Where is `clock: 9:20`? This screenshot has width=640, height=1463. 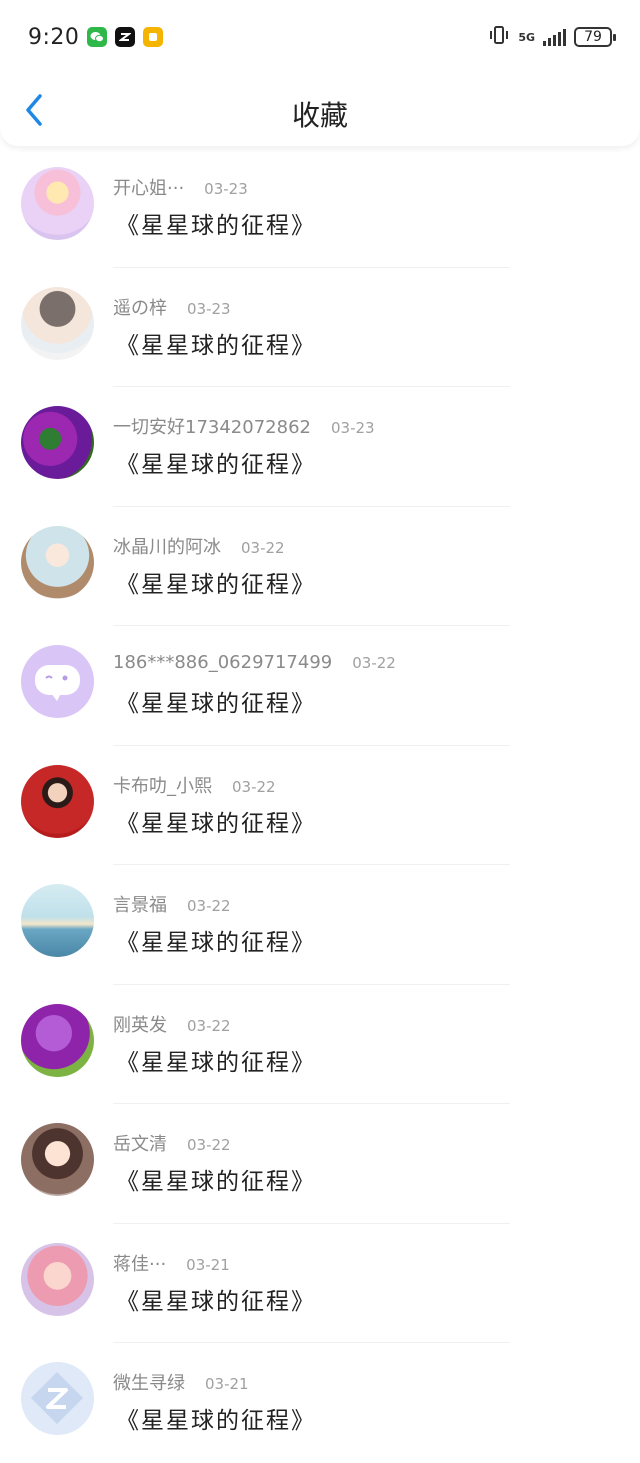 clock: 9:20 is located at coordinates (54, 37).